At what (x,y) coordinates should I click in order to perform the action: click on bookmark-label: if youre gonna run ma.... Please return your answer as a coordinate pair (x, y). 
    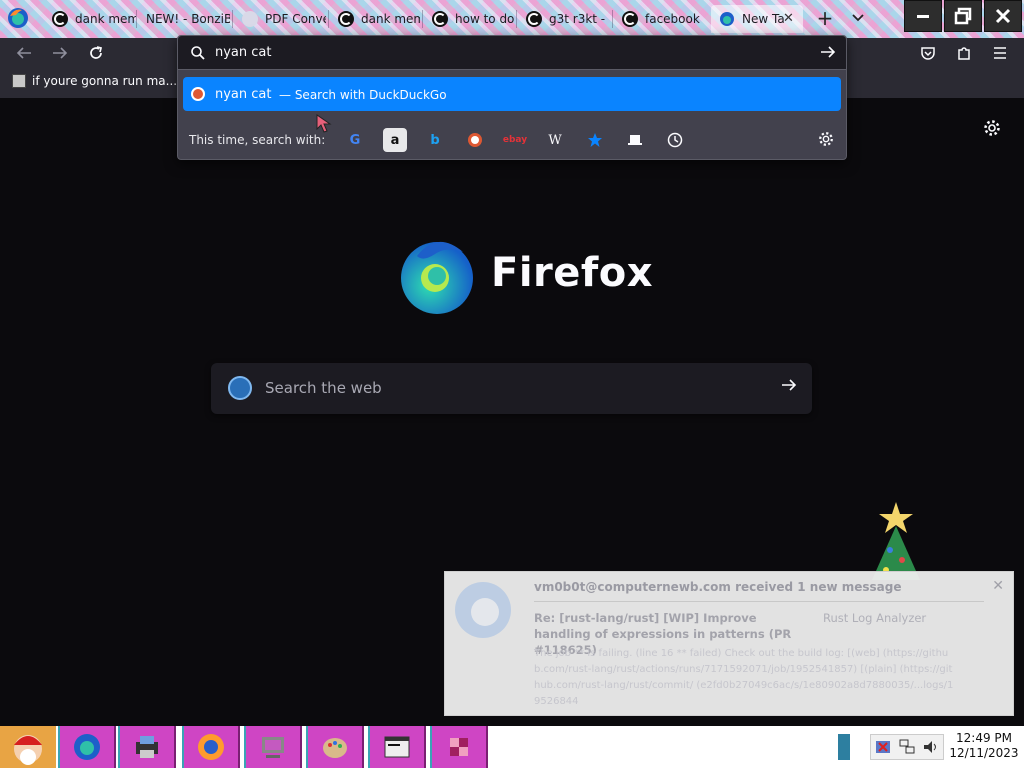
    Looking at the image, I should click on (105, 81).